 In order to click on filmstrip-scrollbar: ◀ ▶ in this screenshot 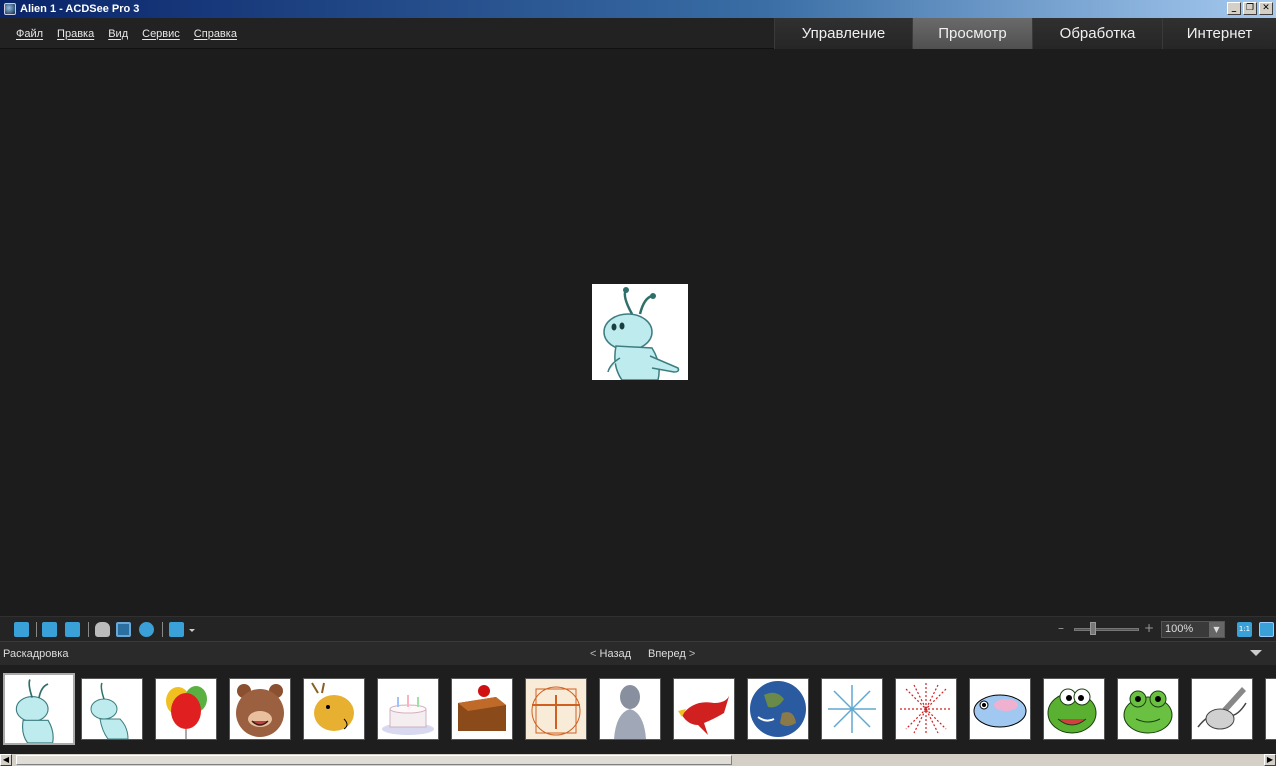, I will do `click(638, 760)`.